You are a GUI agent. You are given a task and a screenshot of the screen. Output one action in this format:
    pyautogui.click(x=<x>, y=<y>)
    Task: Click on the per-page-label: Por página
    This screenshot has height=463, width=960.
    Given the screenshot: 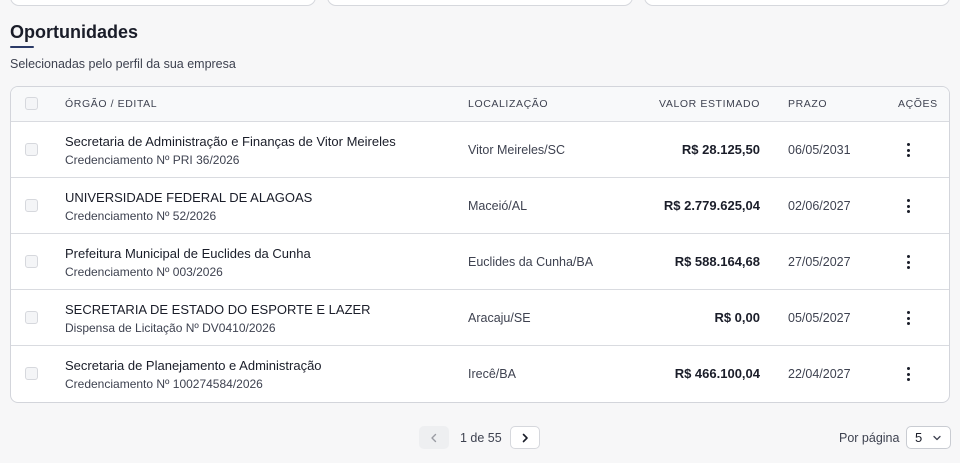 What is the action you would take?
    pyautogui.click(x=869, y=438)
    